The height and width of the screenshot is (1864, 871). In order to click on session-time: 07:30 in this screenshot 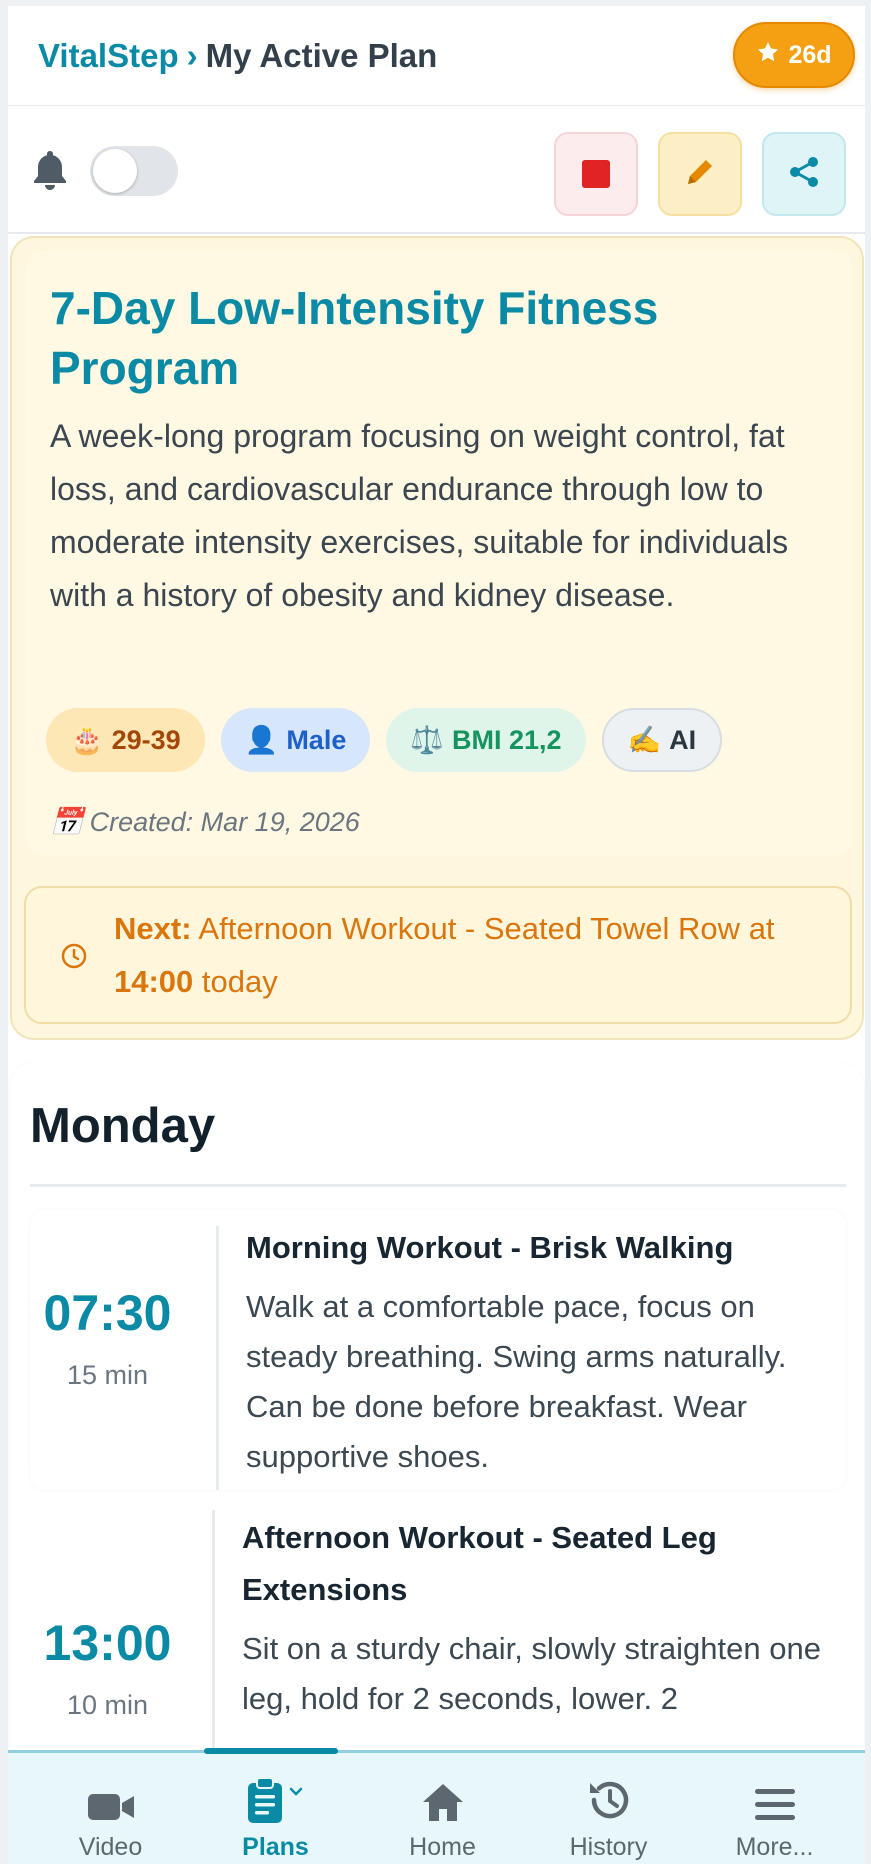, I will do `click(107, 1313)`.